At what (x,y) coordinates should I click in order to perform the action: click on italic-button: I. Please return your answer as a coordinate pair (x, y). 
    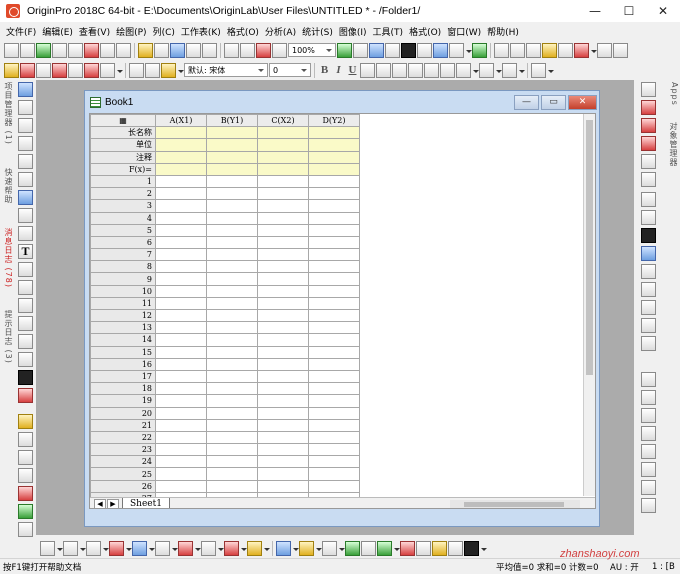
    Looking at the image, I should click on (338, 70).